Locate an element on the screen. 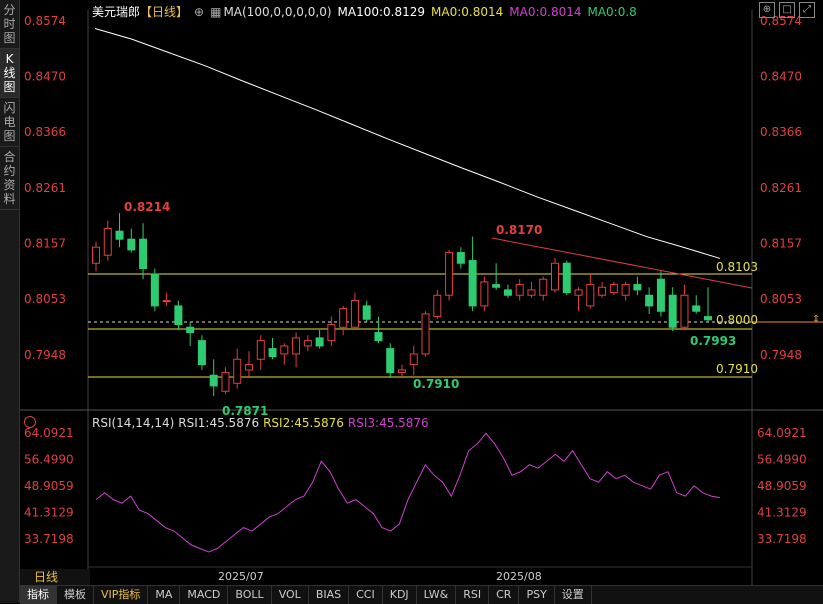 This screenshot has width=823, height=604. rsi-axis-label-right: 64.0921 is located at coordinates (782, 433).